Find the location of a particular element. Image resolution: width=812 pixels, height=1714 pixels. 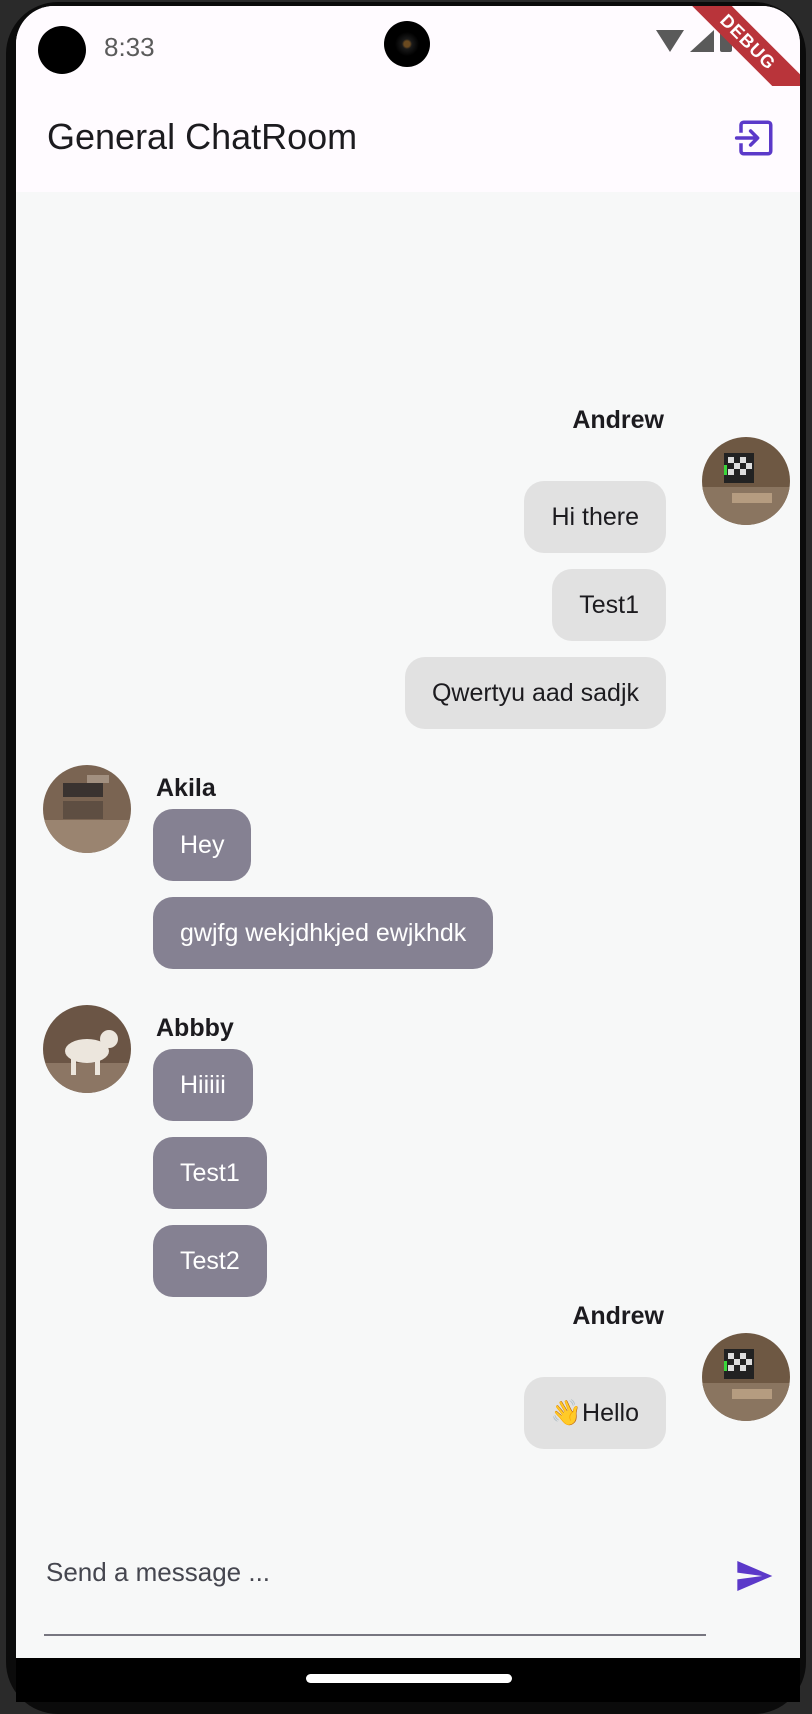

status-time: 8:33 is located at coordinates (129, 47).